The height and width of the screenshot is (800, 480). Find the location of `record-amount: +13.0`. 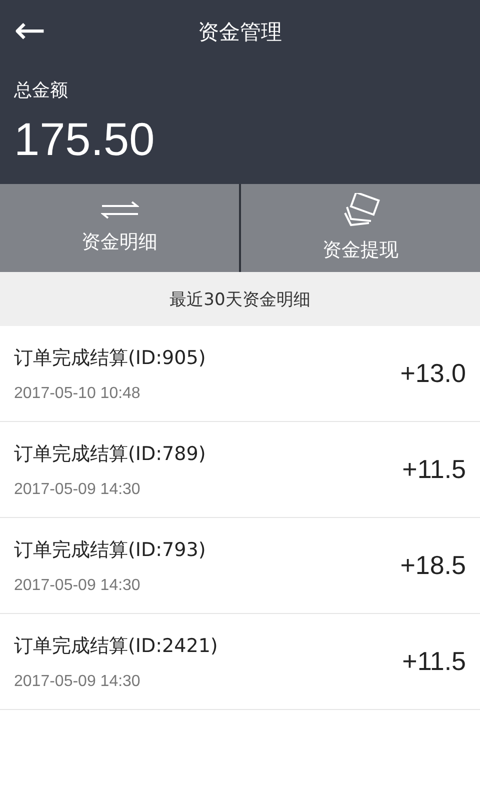

record-amount: +13.0 is located at coordinates (433, 373).